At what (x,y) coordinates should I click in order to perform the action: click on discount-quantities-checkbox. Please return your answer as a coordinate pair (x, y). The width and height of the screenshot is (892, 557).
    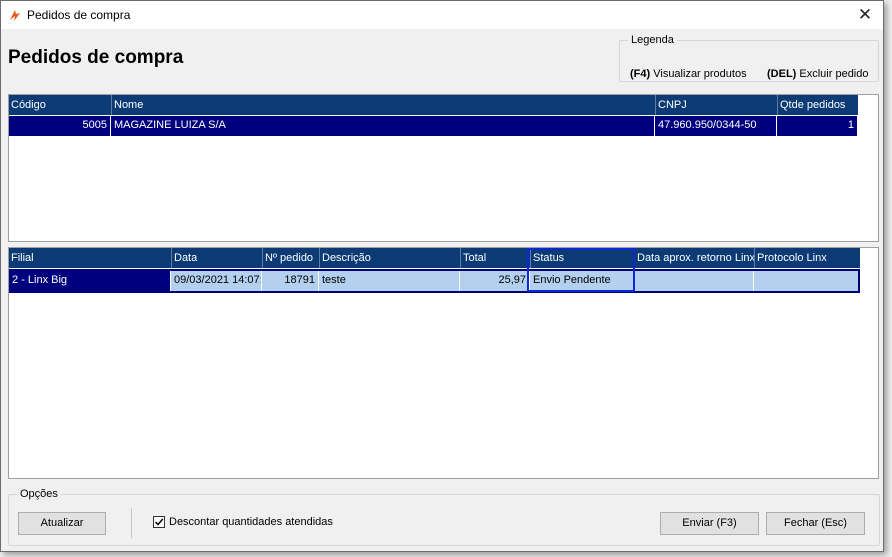
    Looking at the image, I should click on (159, 522).